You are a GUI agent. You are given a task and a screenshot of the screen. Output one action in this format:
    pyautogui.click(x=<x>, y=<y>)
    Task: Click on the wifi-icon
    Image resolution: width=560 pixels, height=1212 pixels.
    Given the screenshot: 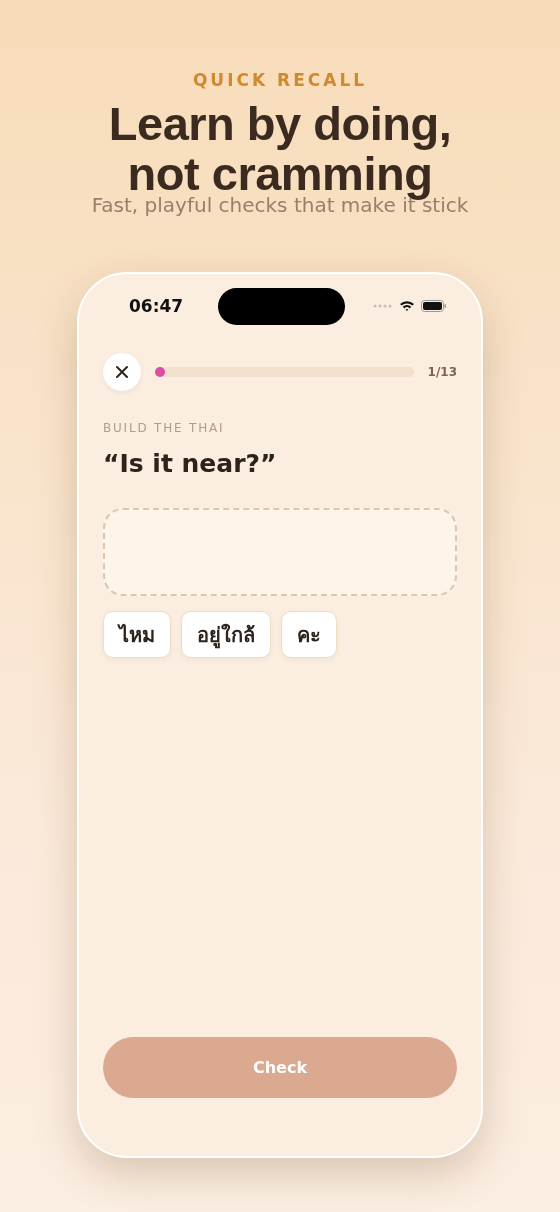 What is the action you would take?
    pyautogui.click(x=407, y=306)
    